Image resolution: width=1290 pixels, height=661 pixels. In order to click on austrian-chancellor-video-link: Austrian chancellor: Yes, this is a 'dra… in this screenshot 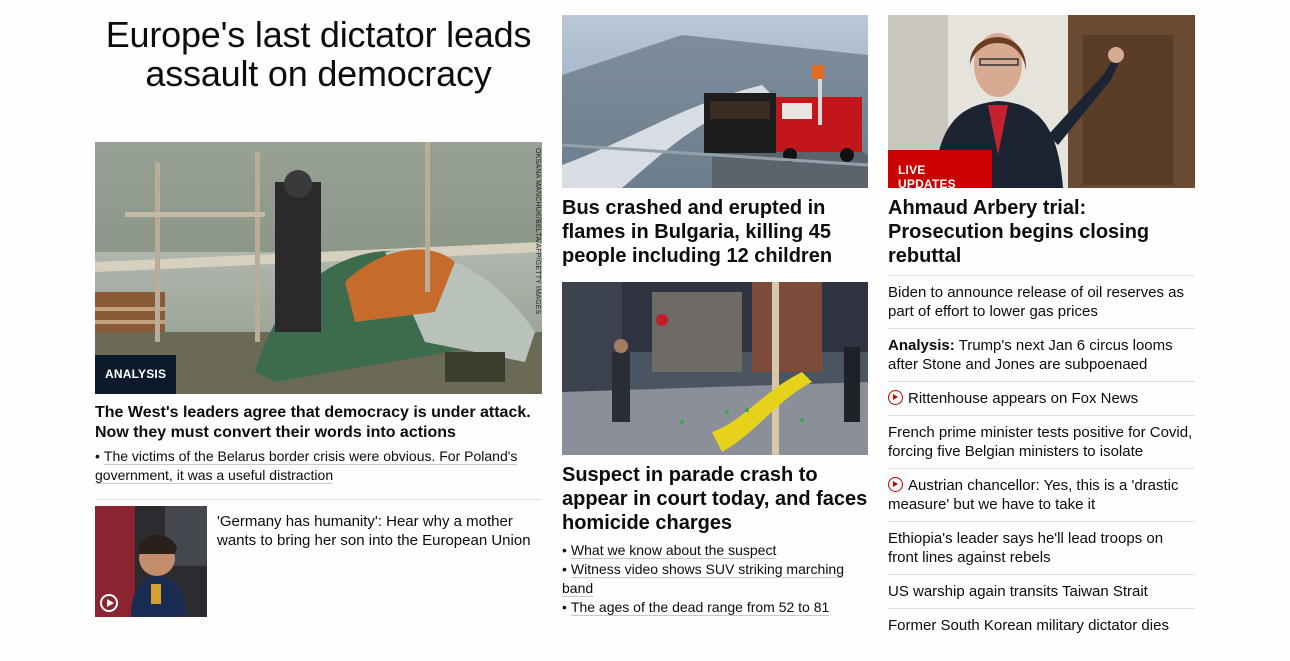, I will do `click(1033, 495)`.